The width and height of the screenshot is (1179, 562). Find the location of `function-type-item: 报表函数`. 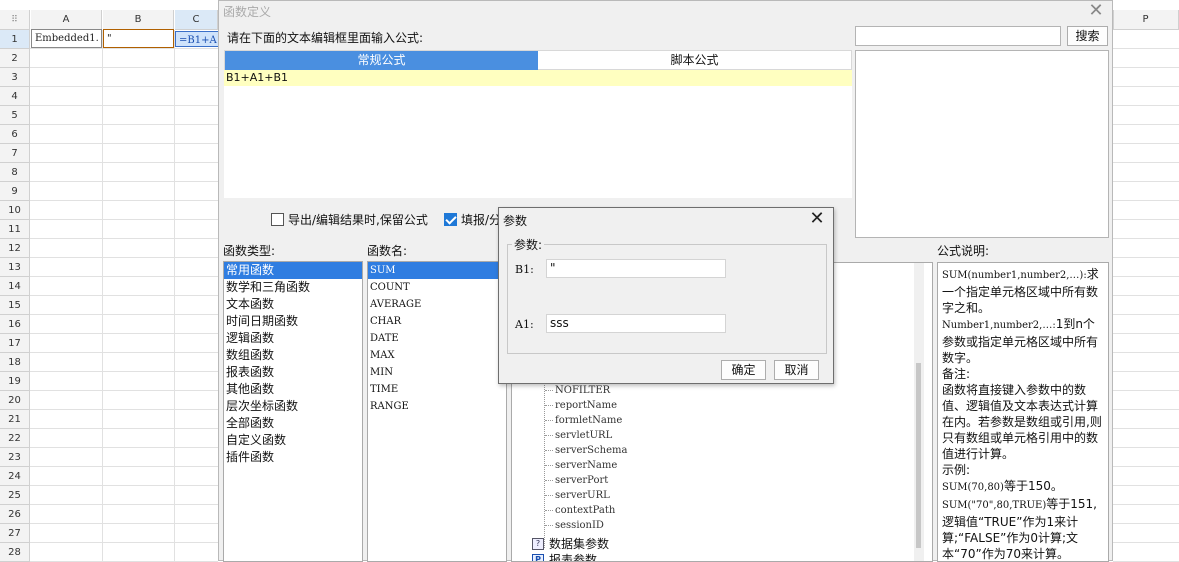

function-type-item: 报表函数 is located at coordinates (293, 372).